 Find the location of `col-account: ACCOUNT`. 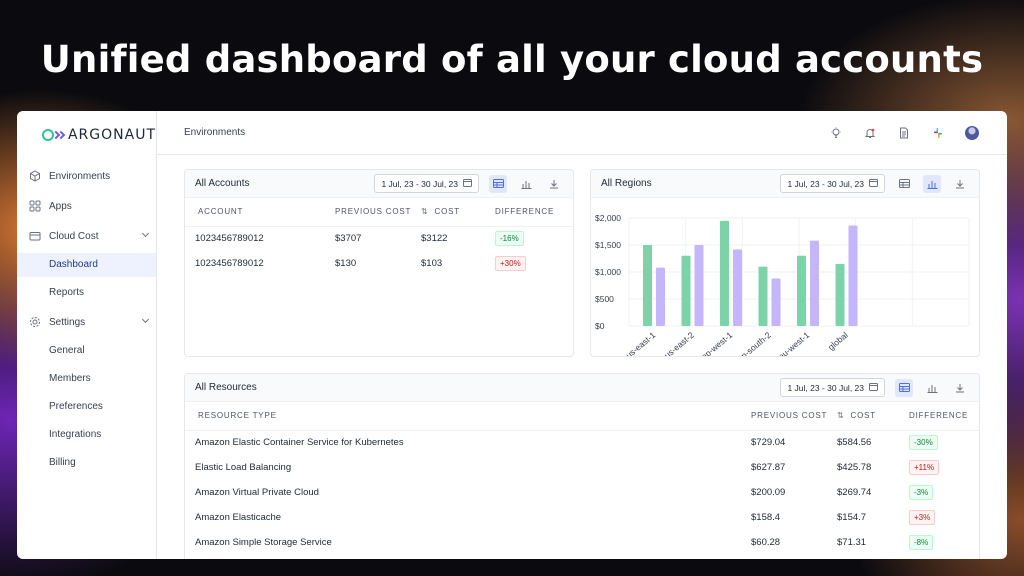

col-account: ACCOUNT is located at coordinates (260, 212).